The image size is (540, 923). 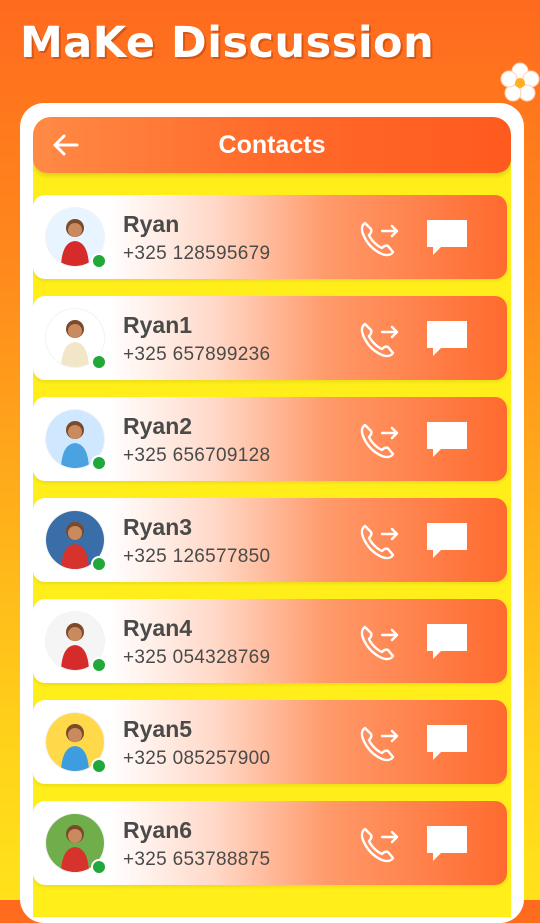 I want to click on contact-card: Ryan6 +325 653788875, so click(x=270, y=843).